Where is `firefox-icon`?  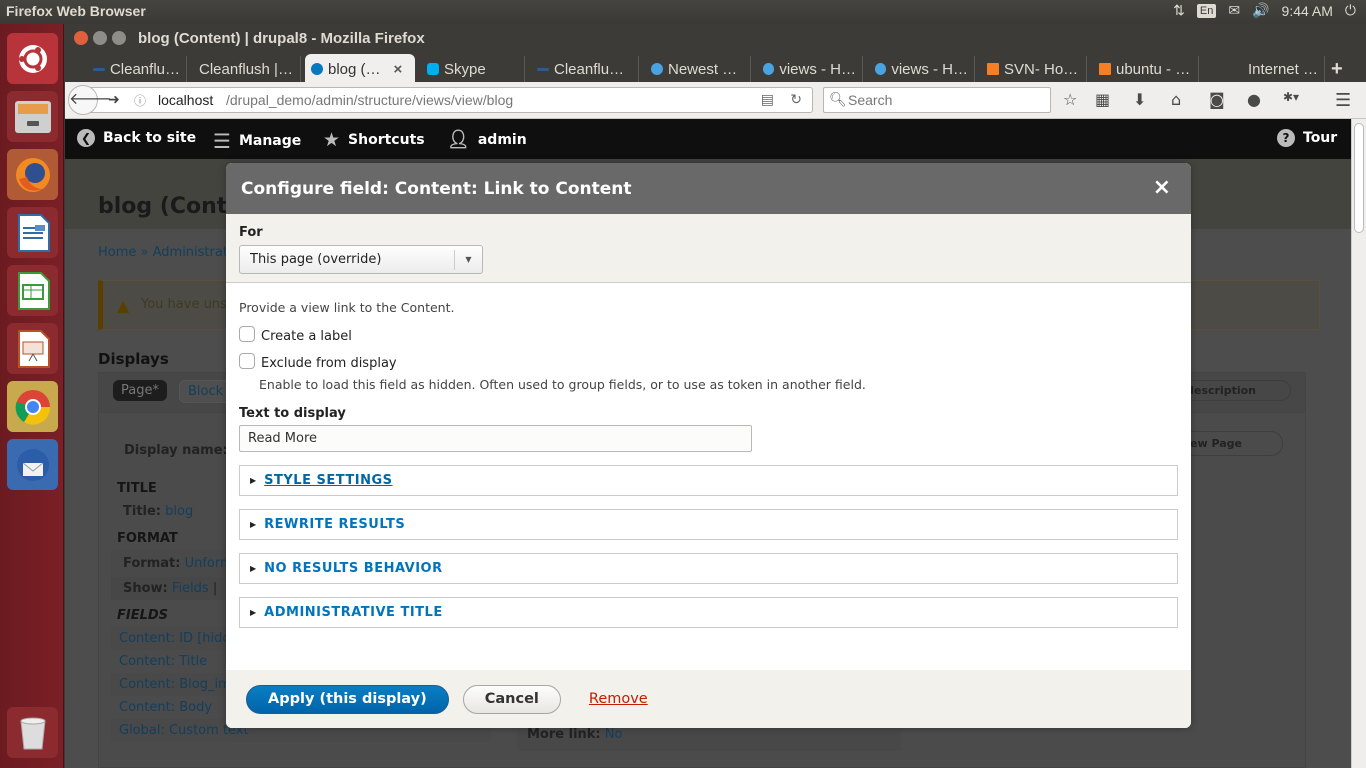
firefox-icon is located at coordinates (32, 174).